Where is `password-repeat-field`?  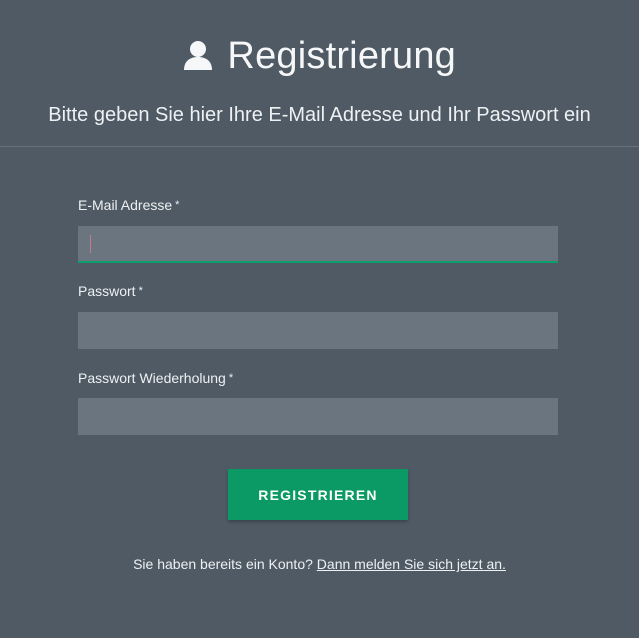 password-repeat-field is located at coordinates (318, 416).